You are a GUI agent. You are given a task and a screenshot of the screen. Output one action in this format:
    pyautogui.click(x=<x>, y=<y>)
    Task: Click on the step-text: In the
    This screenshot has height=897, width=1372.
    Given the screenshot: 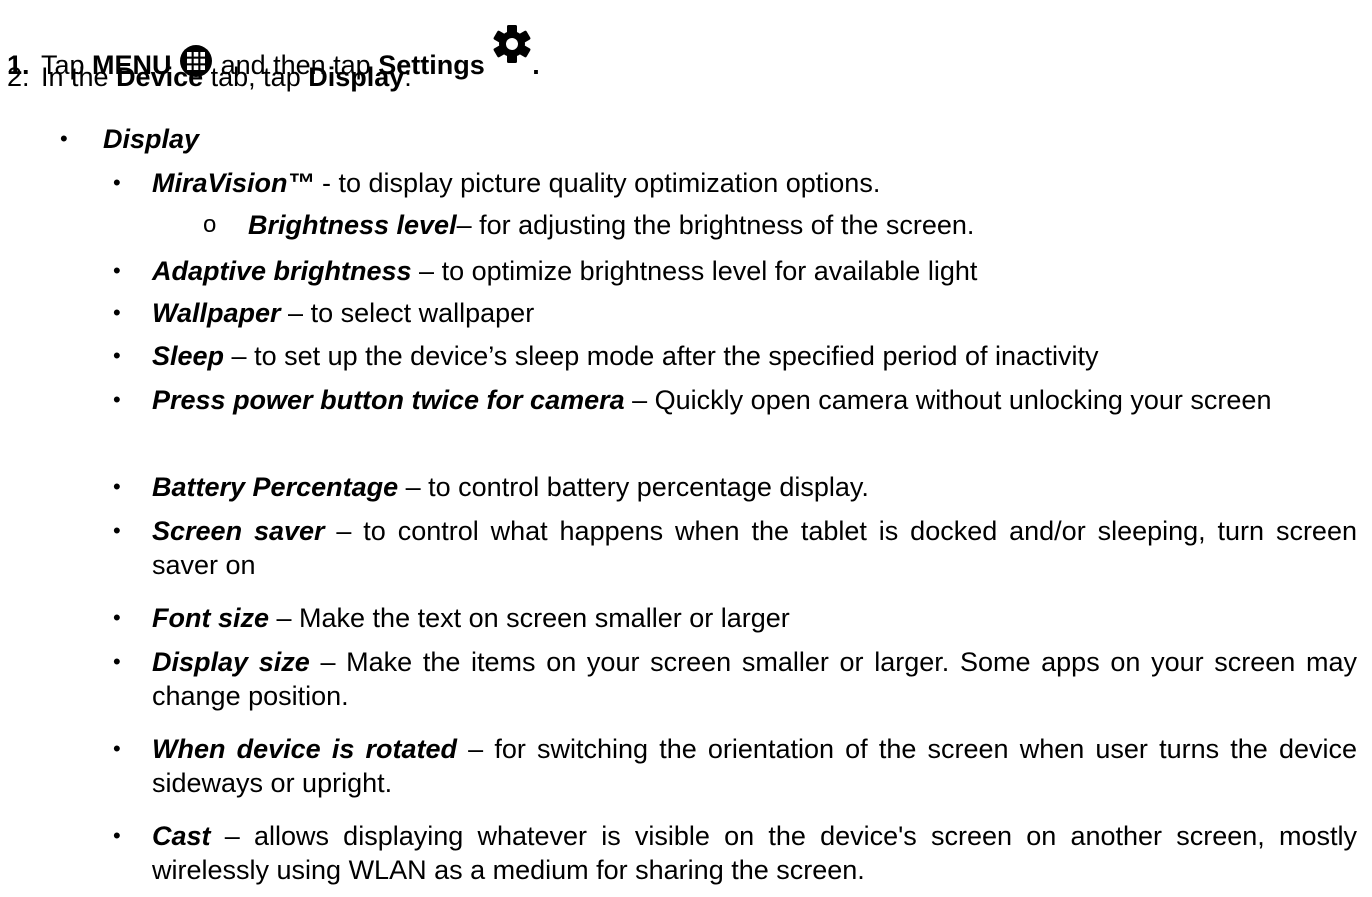 What is the action you would take?
    pyautogui.click(x=79, y=77)
    